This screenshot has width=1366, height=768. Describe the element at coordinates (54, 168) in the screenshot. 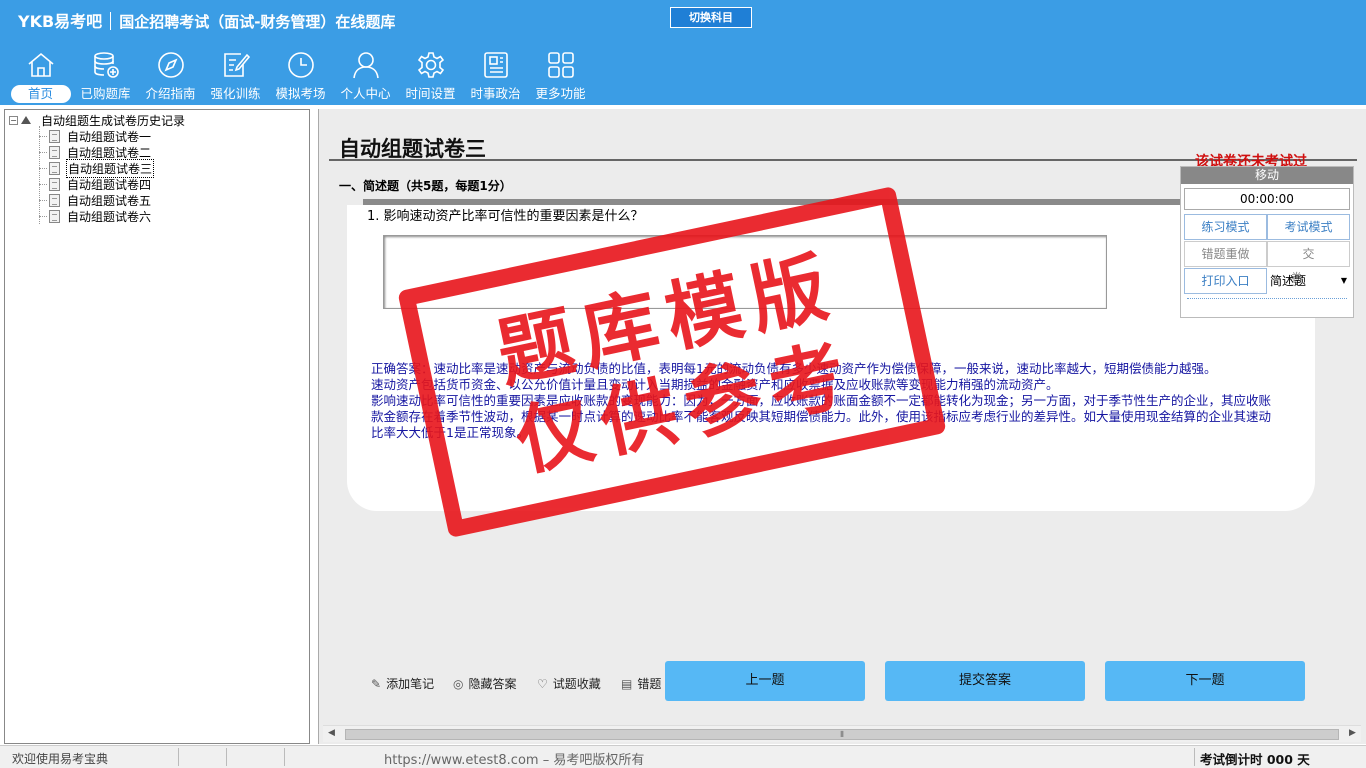

I see `document-search-icon` at that location.